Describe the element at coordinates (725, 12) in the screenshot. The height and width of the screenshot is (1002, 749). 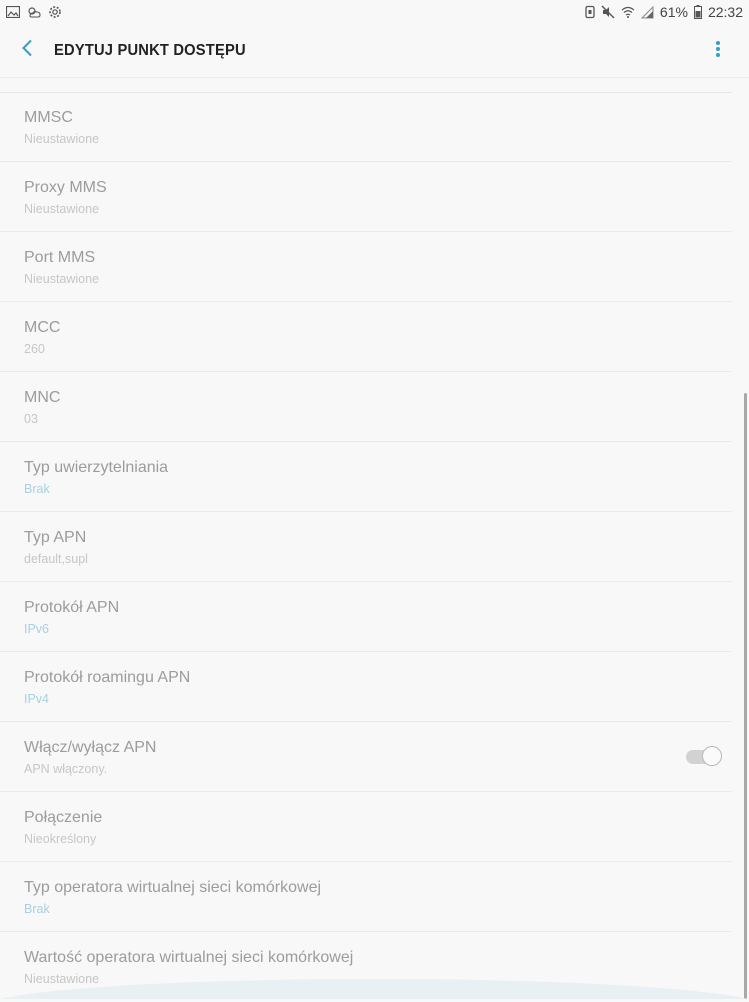
I see `clock: 22:32` at that location.